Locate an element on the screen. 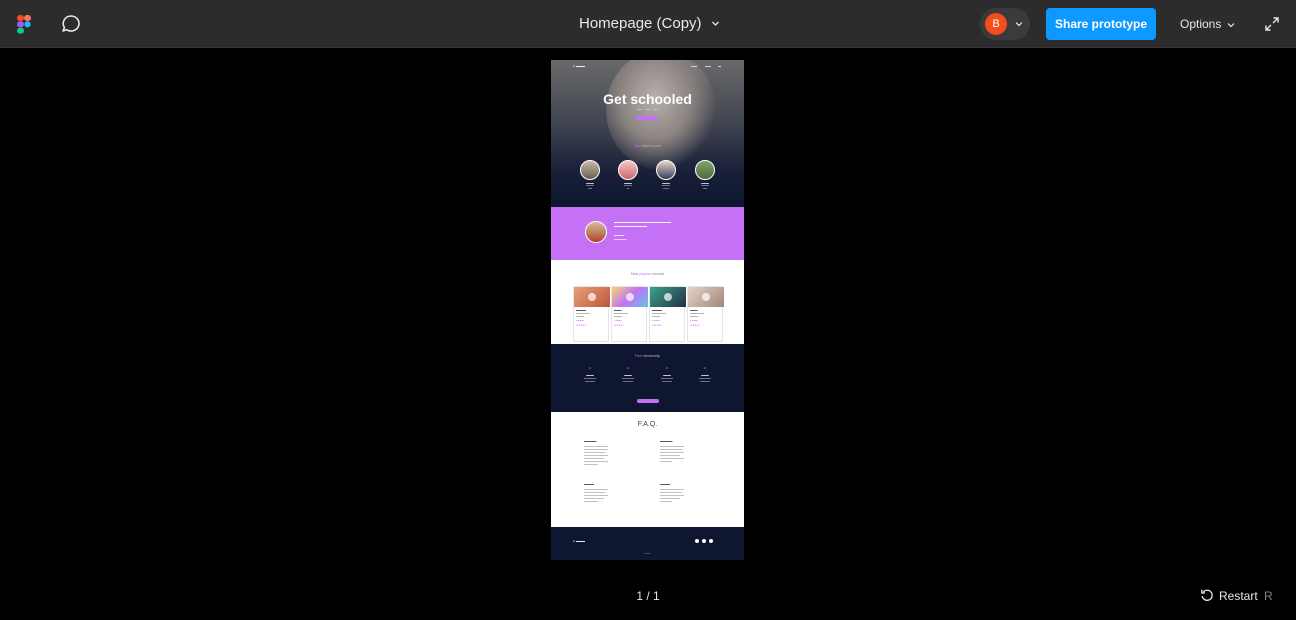 The width and height of the screenshot is (1296, 620). user-menu: B is located at coordinates (1005, 24).